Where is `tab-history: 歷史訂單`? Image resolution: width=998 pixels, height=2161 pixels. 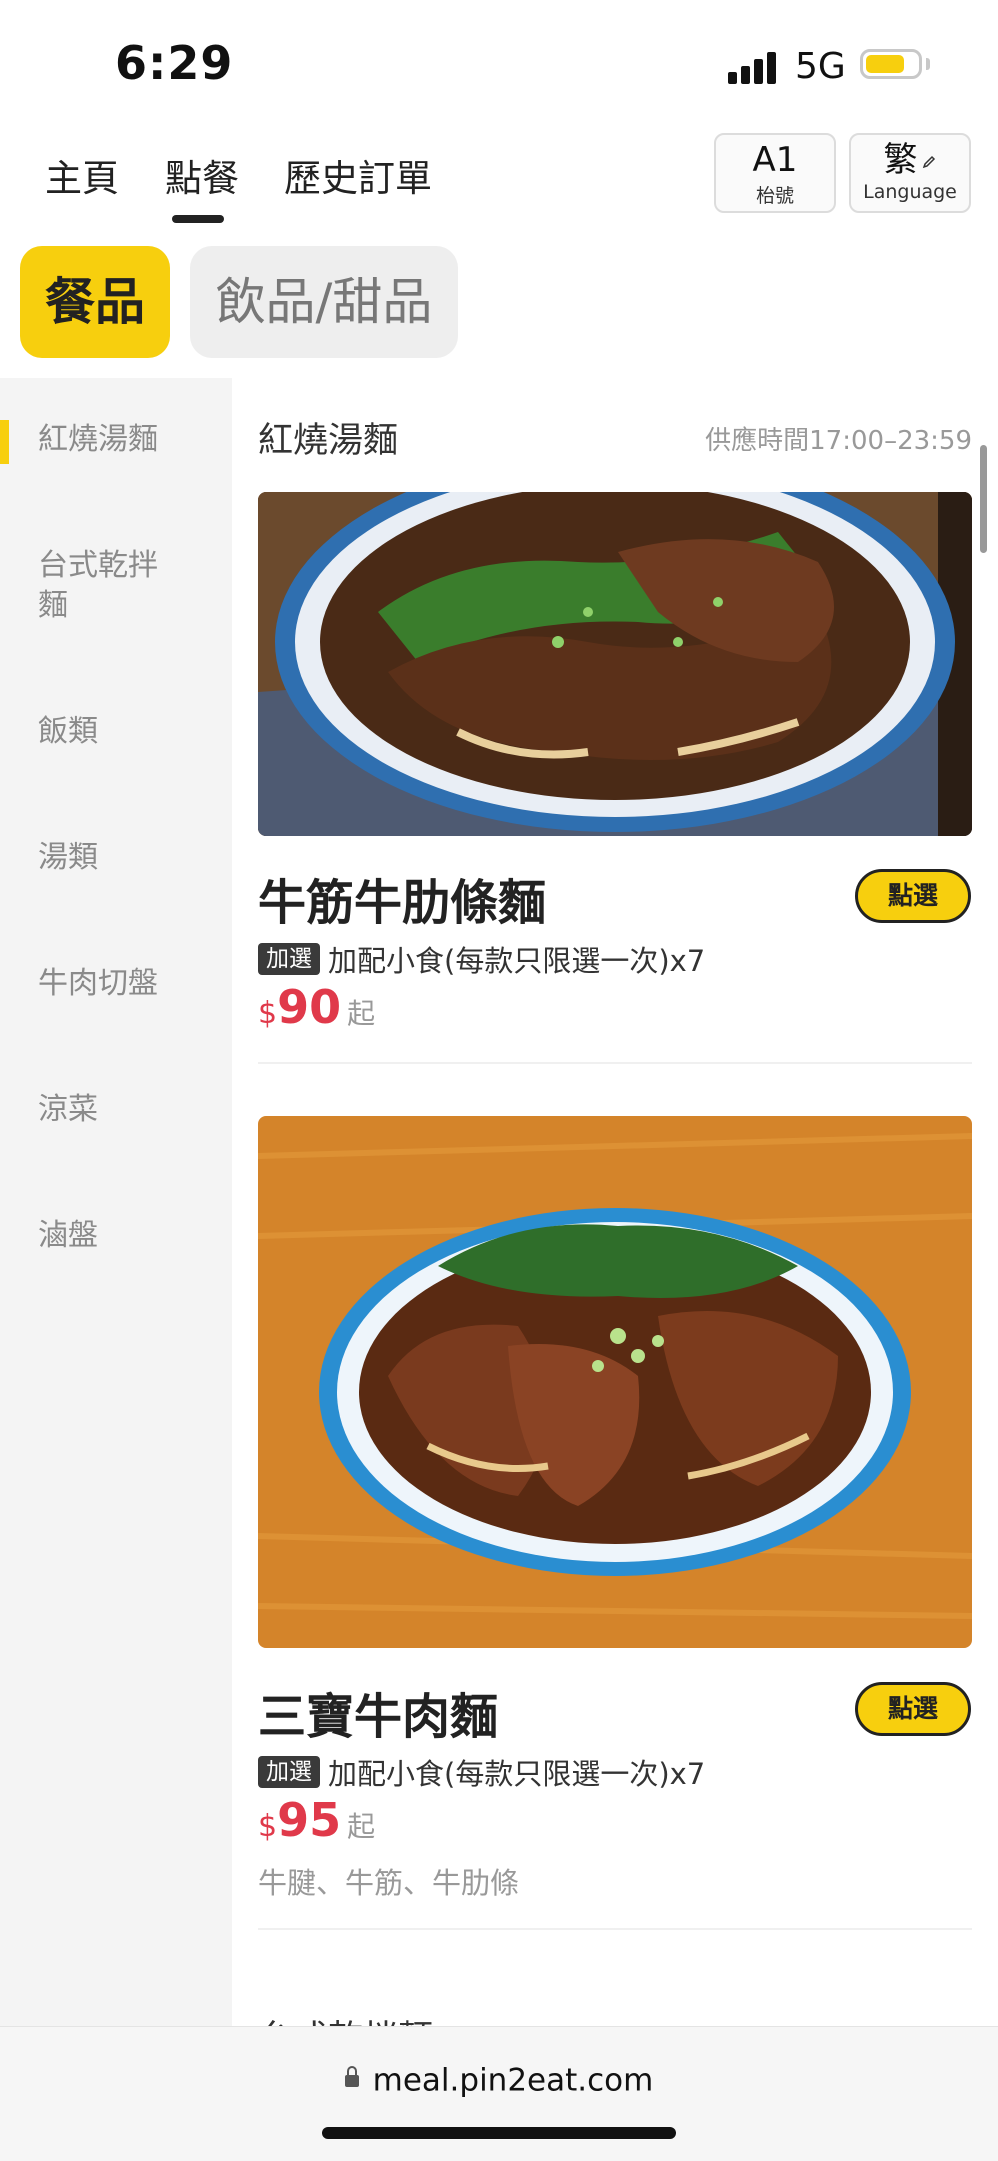 tab-history: 歷史訂單 is located at coordinates (358, 175).